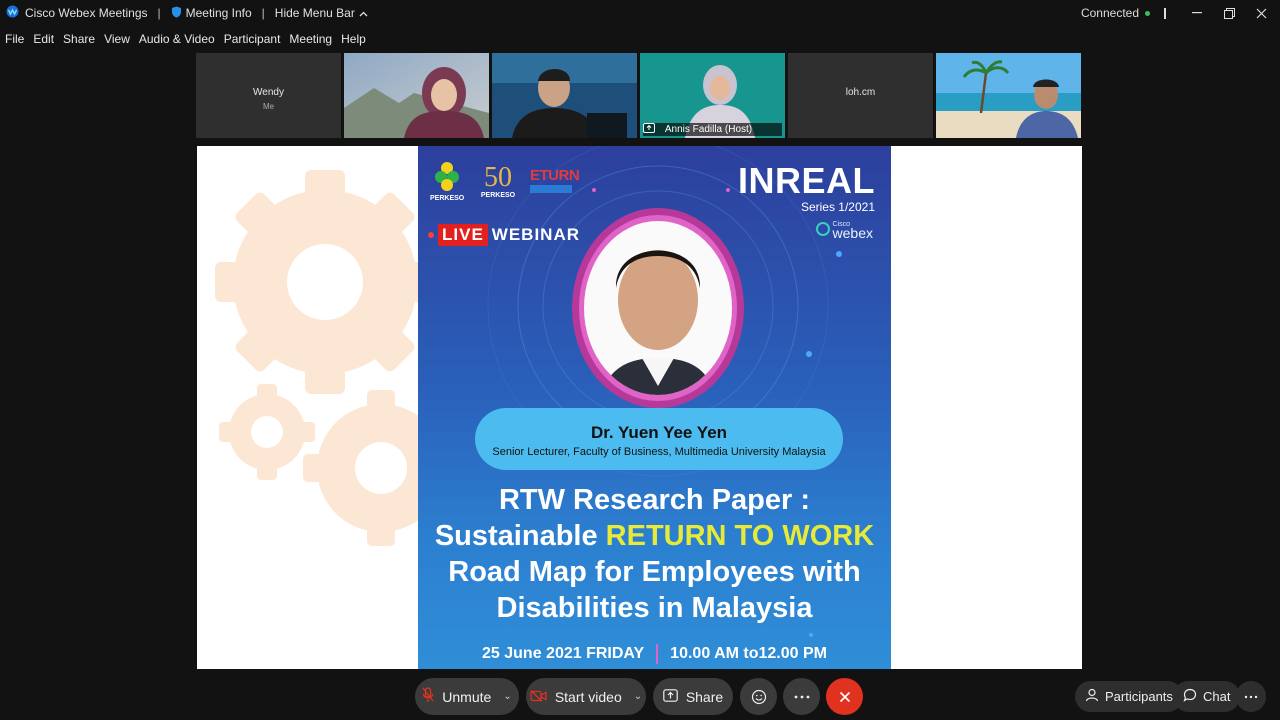 The image size is (1280, 720). Describe the element at coordinates (431, 235) in the screenshot. I see `live-dot-icon` at that location.